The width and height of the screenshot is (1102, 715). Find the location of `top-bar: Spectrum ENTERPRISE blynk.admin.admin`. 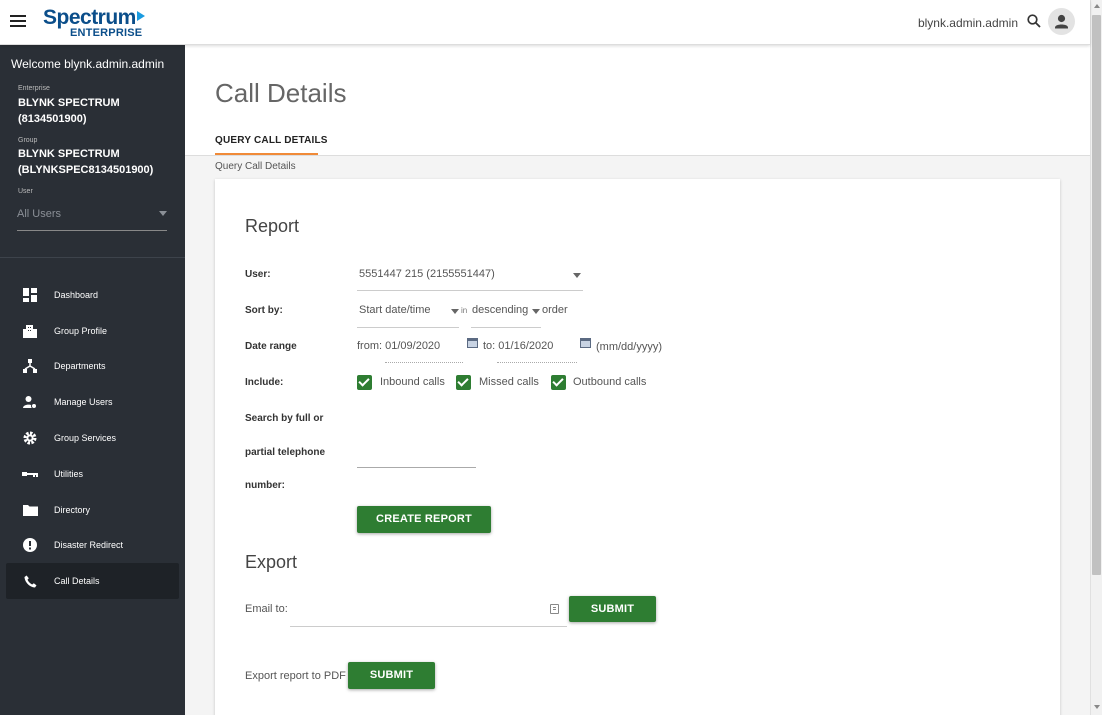

top-bar: Spectrum ENTERPRISE blynk.admin.admin is located at coordinates (545, 22).